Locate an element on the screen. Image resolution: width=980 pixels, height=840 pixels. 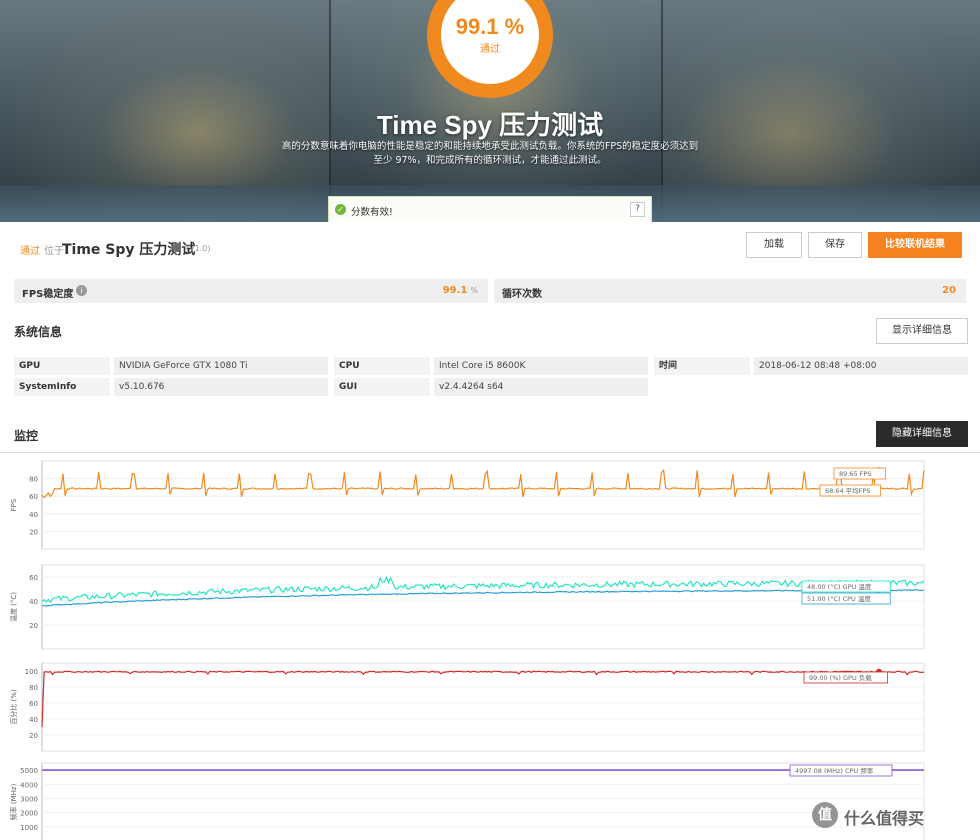
fps-stability-unit: % is located at coordinates (474, 290).